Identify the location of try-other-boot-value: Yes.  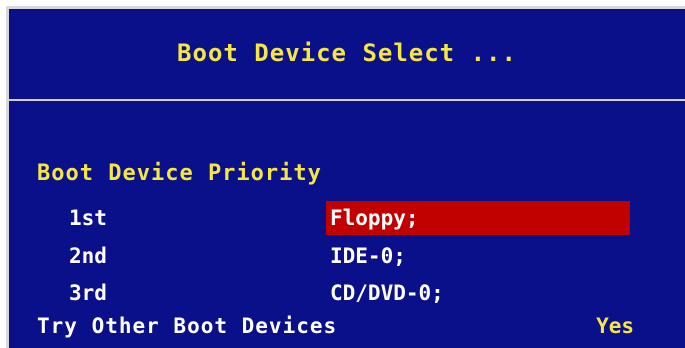
(615, 326).